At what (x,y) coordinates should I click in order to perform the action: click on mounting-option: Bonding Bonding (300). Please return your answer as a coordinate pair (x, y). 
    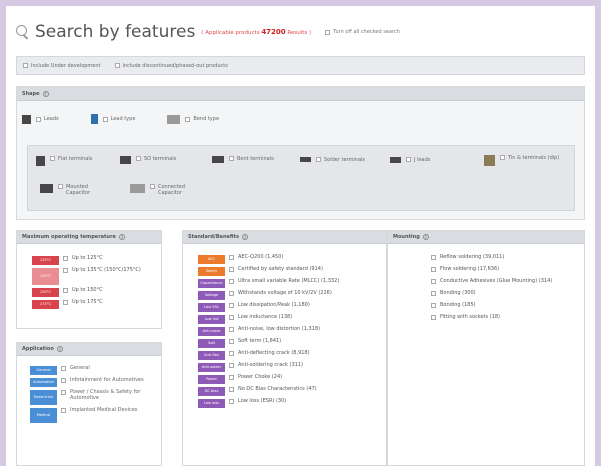
    Looking at the image, I should click on (492, 295).